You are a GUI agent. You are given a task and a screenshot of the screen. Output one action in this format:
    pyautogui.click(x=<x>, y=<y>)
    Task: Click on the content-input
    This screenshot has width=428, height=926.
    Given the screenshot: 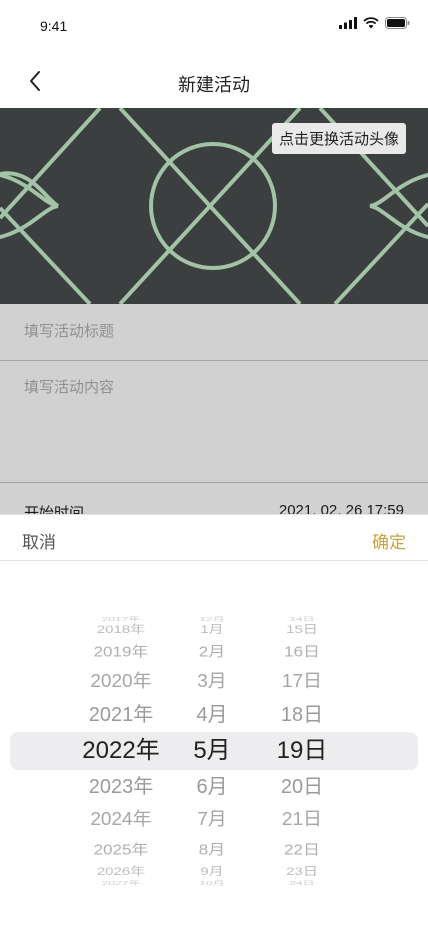 What is the action you would take?
    pyautogui.click(x=214, y=426)
    